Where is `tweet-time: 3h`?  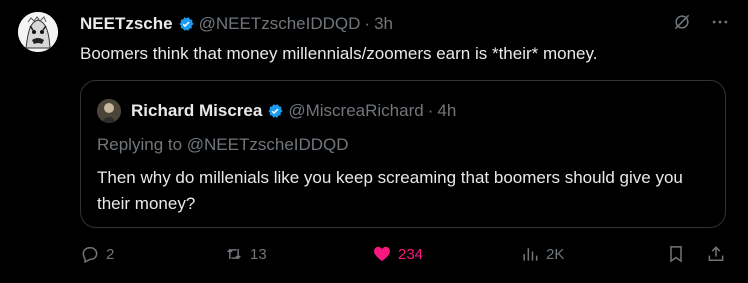 tweet-time: 3h is located at coordinates (383, 24).